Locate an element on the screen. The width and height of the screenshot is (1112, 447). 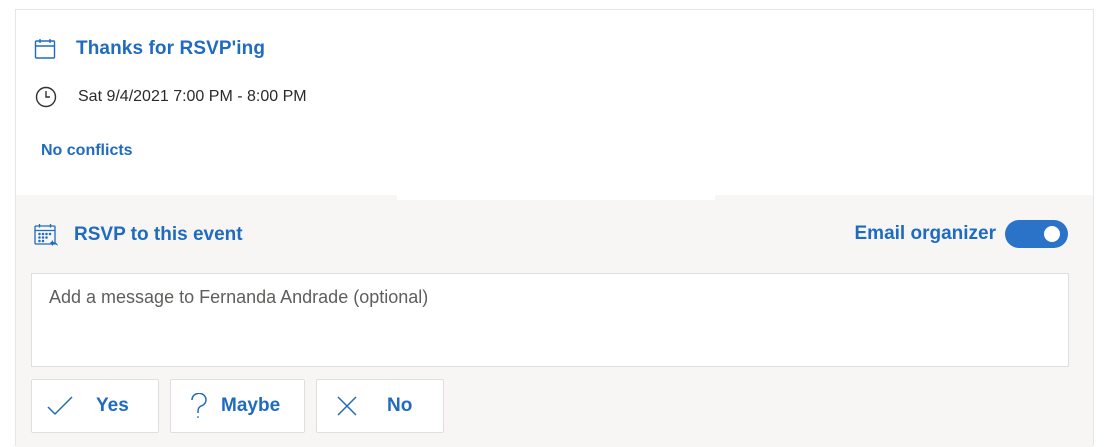
rsvp-heading: RSVP to this event is located at coordinates (158, 234).